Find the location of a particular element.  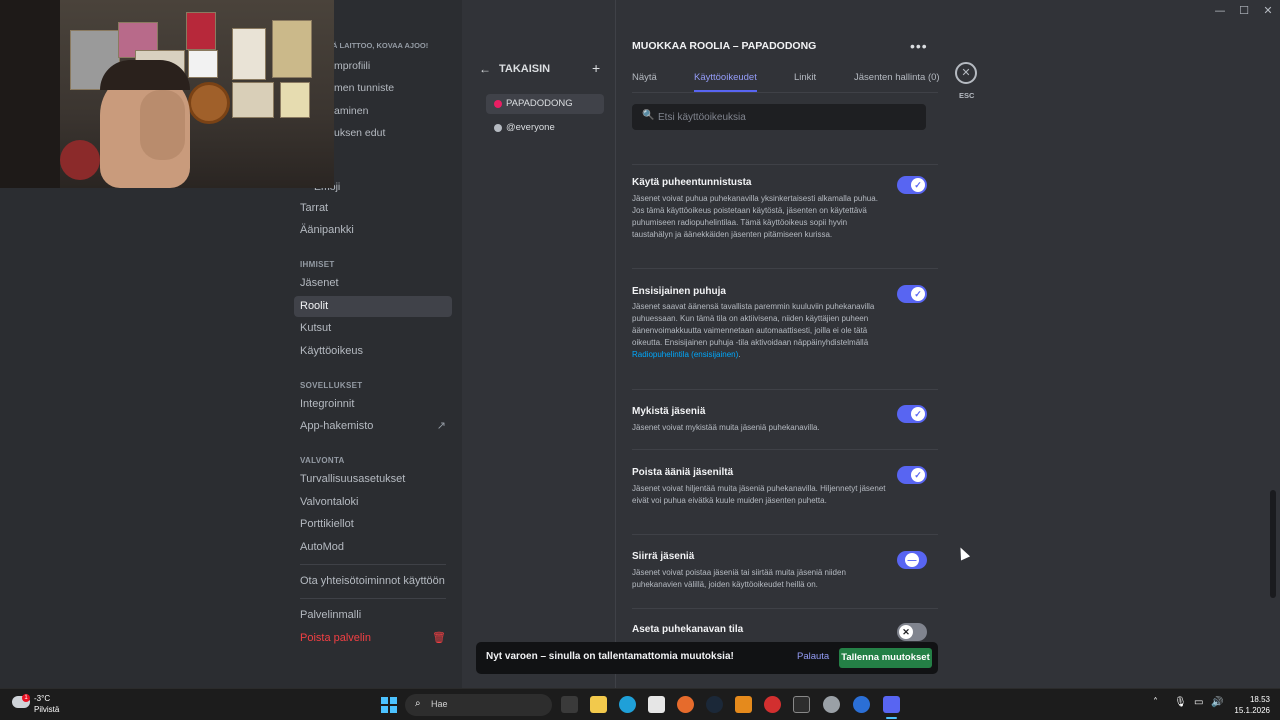

permission-toggle-move-members: — is located at coordinates (912, 560).